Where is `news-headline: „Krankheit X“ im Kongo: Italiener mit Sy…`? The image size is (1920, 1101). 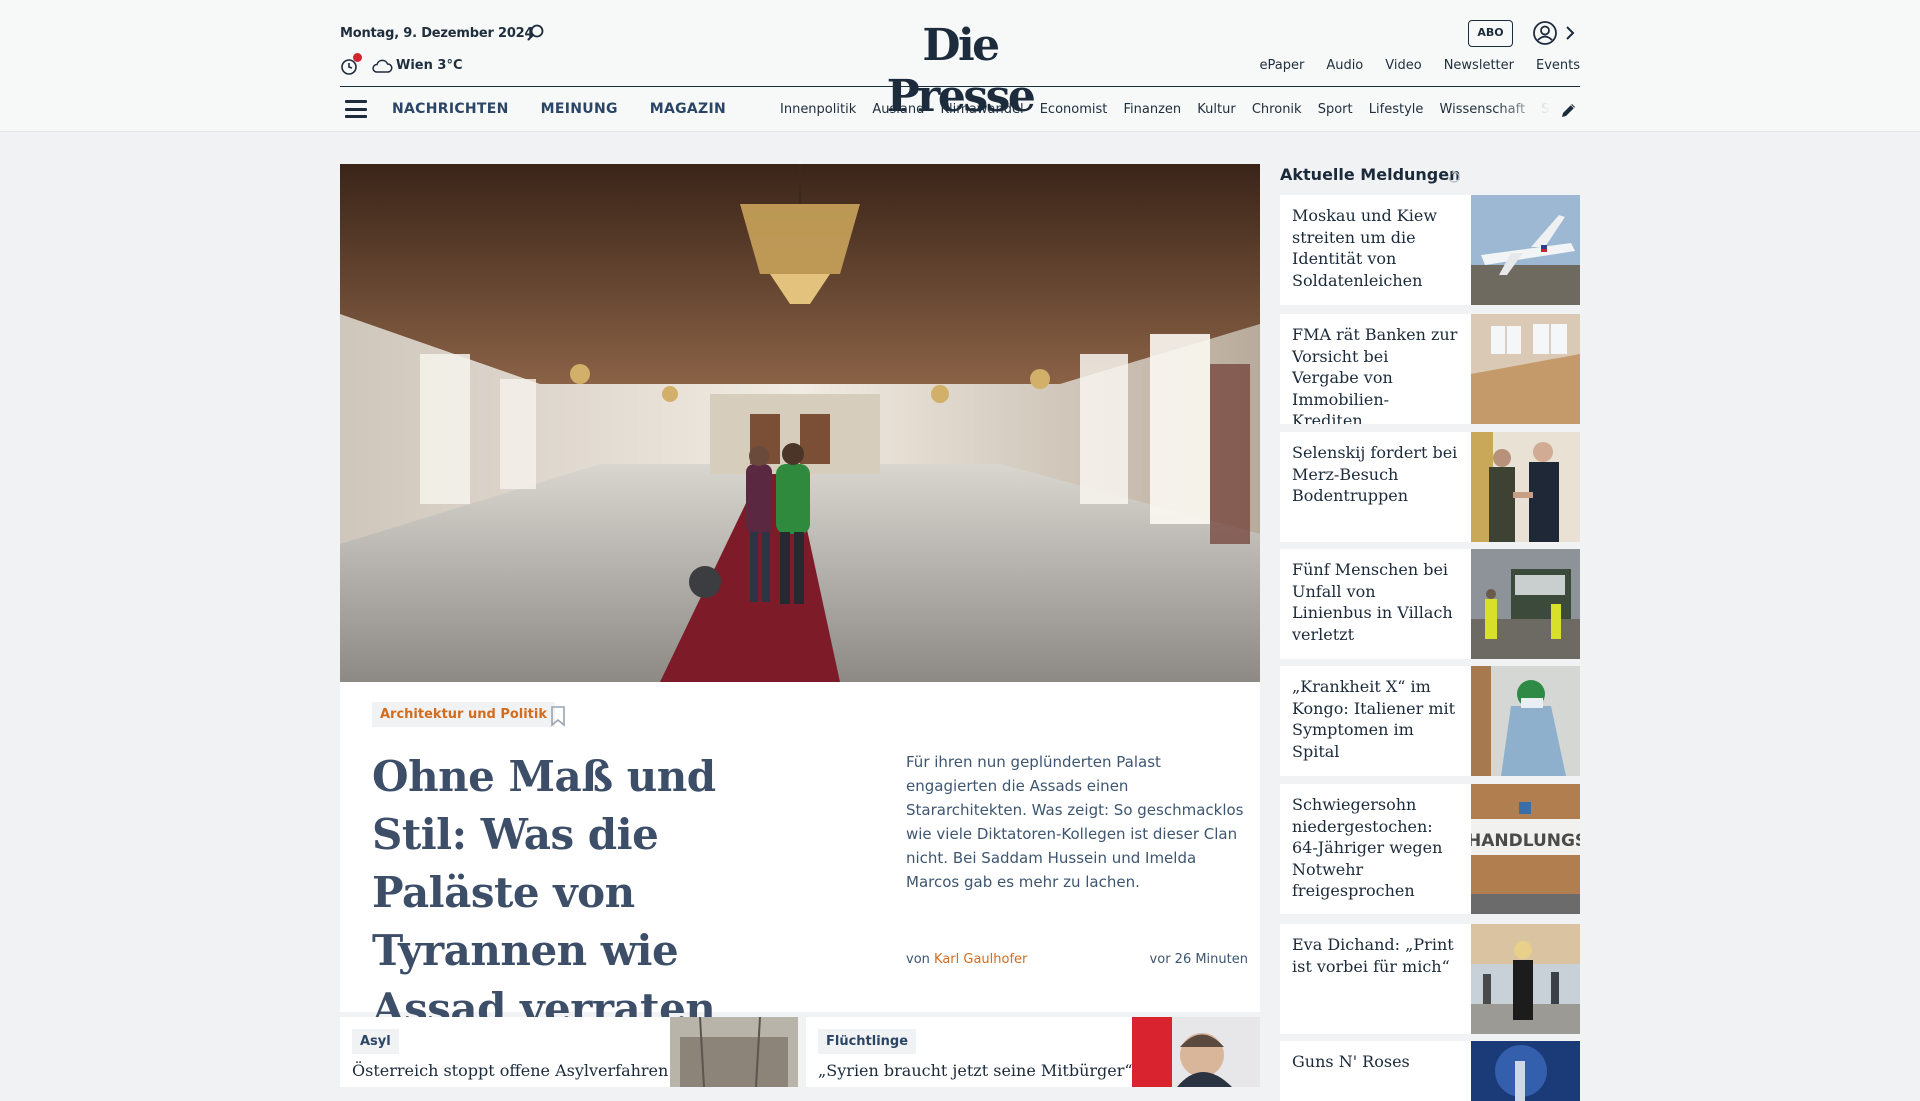
news-headline: „Krankheit X“ im Kongo: Italiener mit Sy… is located at coordinates (1375, 719).